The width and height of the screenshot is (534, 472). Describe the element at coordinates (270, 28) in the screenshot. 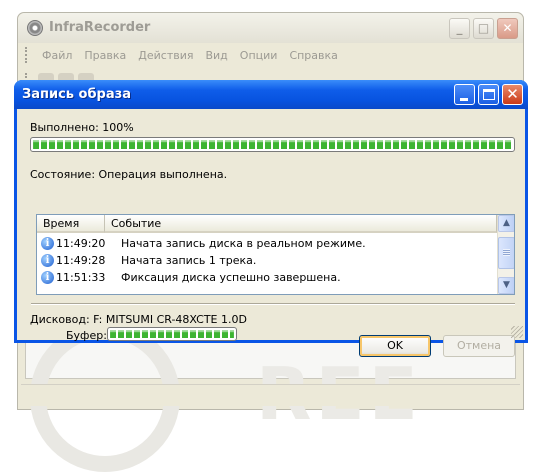

I see `main-titlebar: InfraRecorder _ □ ✕` at that location.